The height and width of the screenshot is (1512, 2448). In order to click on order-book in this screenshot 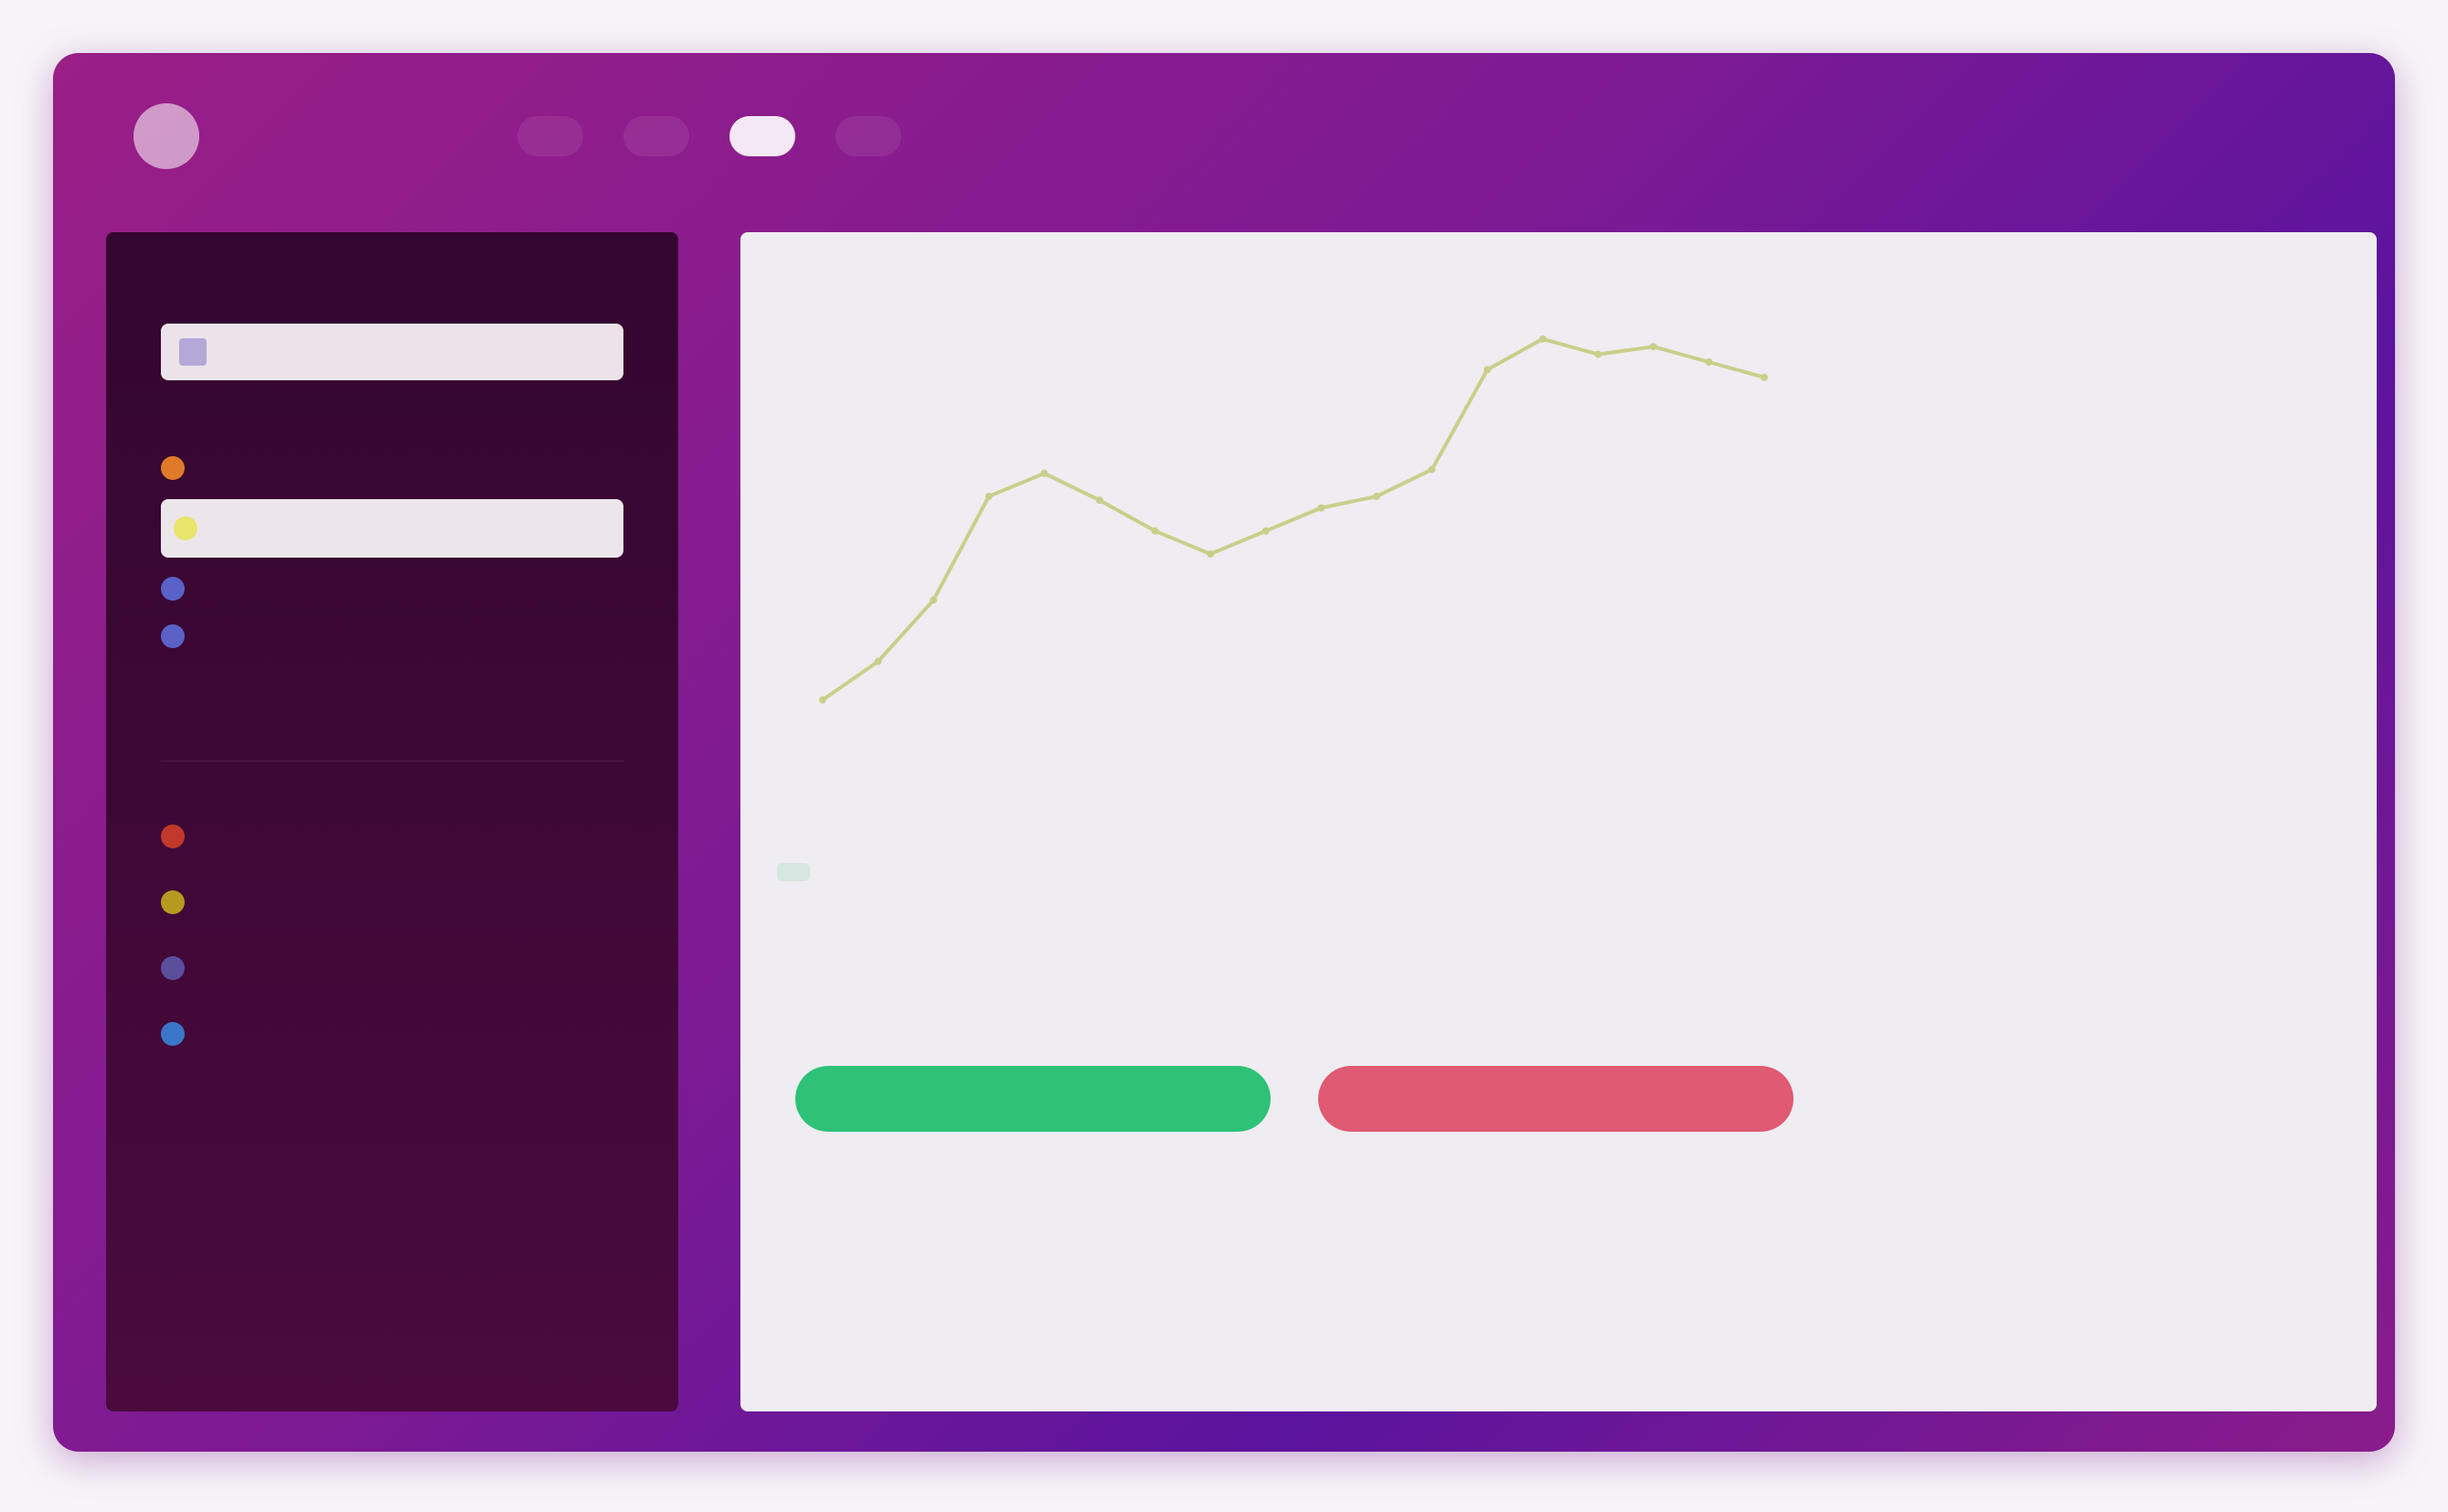, I will do `click(2114, 579)`.